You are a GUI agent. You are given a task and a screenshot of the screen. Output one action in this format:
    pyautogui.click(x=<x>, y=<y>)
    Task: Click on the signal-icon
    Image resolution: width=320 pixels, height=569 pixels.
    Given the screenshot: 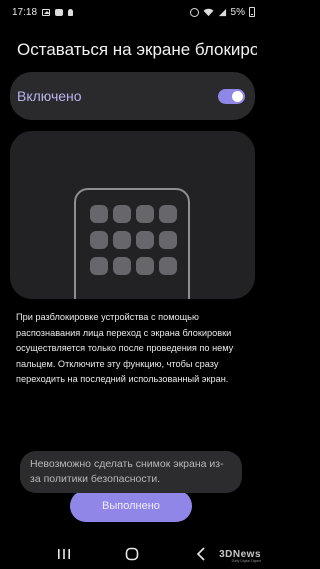 What is the action you would take?
    pyautogui.click(x=222, y=12)
    